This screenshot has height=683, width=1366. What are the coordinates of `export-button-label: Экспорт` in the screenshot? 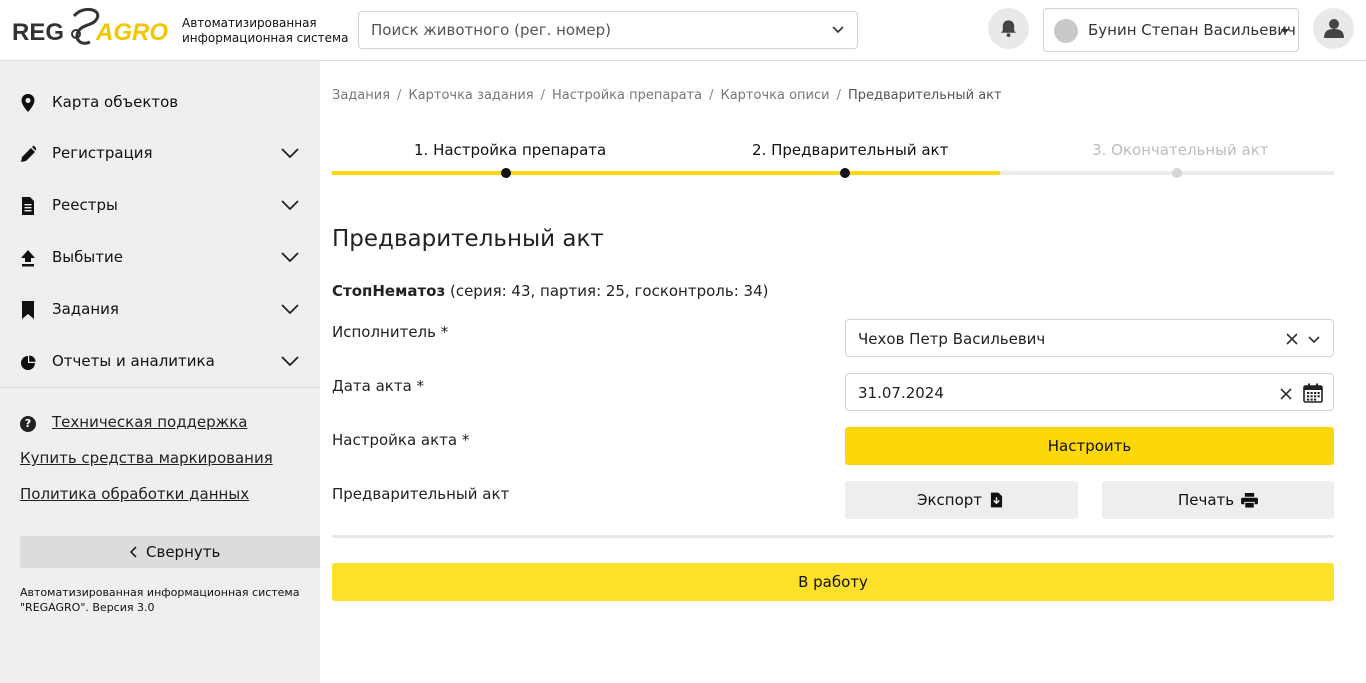 It's located at (950, 500).